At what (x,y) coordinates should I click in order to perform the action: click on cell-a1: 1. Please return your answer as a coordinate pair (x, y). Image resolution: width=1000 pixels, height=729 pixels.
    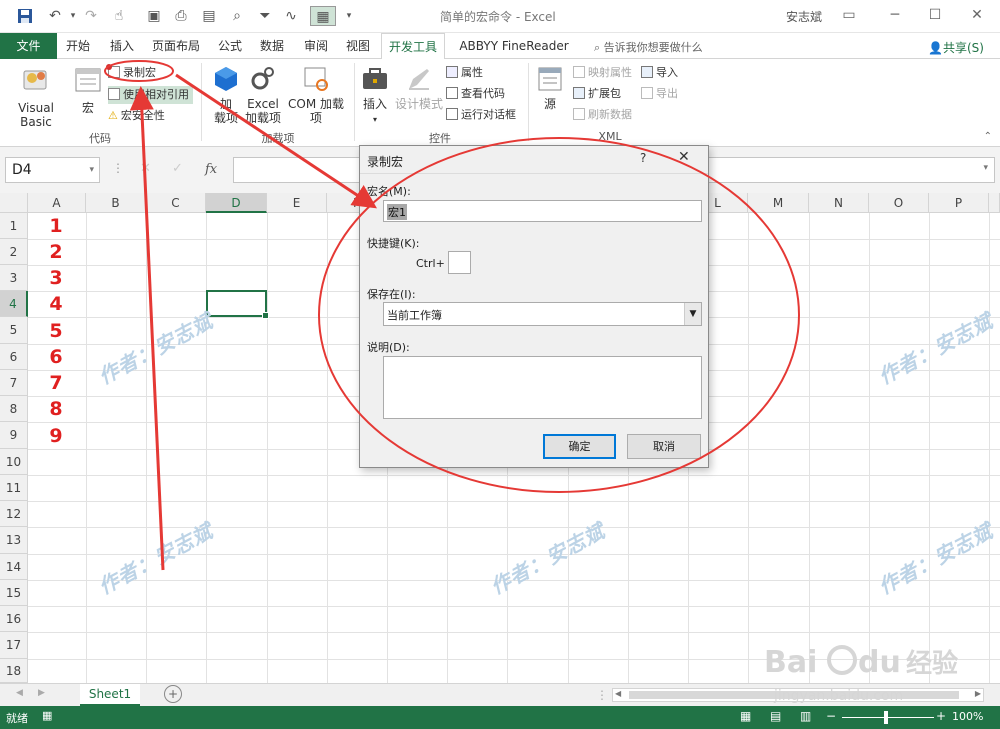
    Looking at the image, I should click on (56, 226).